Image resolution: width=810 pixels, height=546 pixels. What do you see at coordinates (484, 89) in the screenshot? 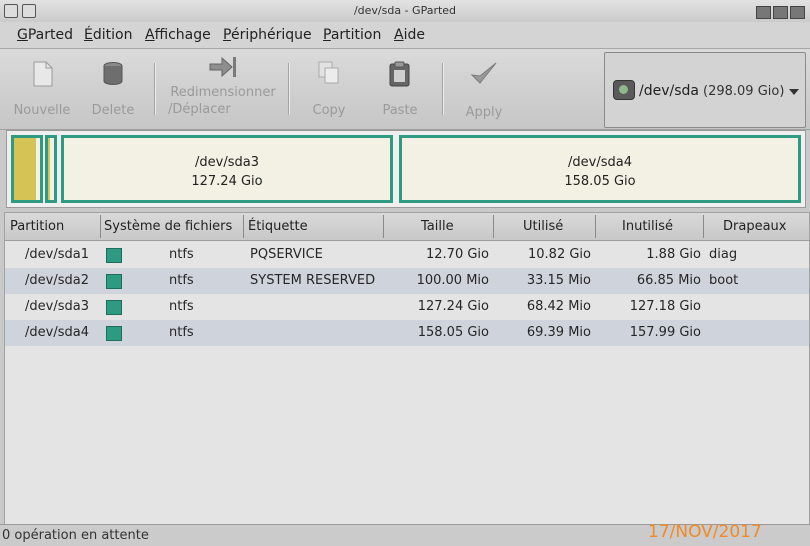
I see `apply-button: Apply` at bounding box center [484, 89].